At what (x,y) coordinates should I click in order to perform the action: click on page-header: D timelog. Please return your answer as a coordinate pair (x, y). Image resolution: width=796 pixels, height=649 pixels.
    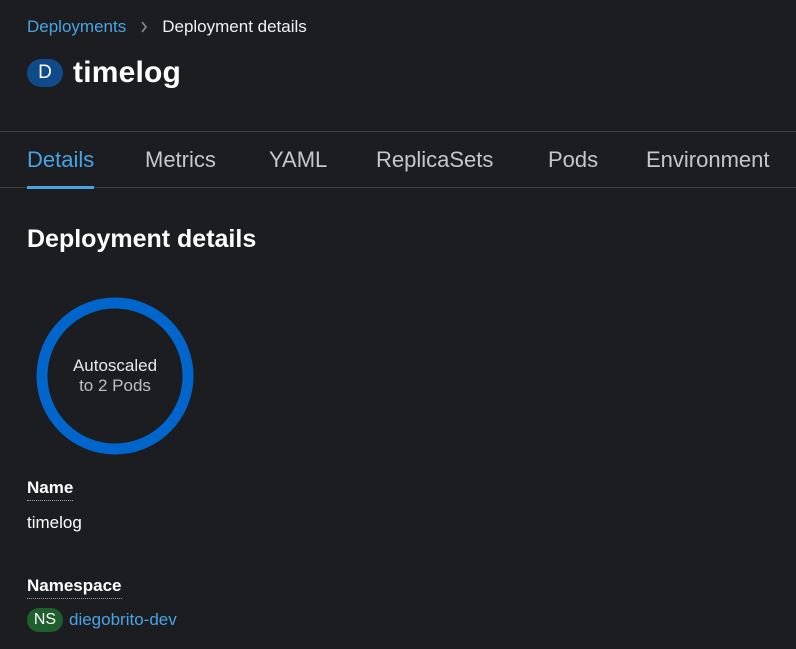
    Looking at the image, I should click on (104, 73).